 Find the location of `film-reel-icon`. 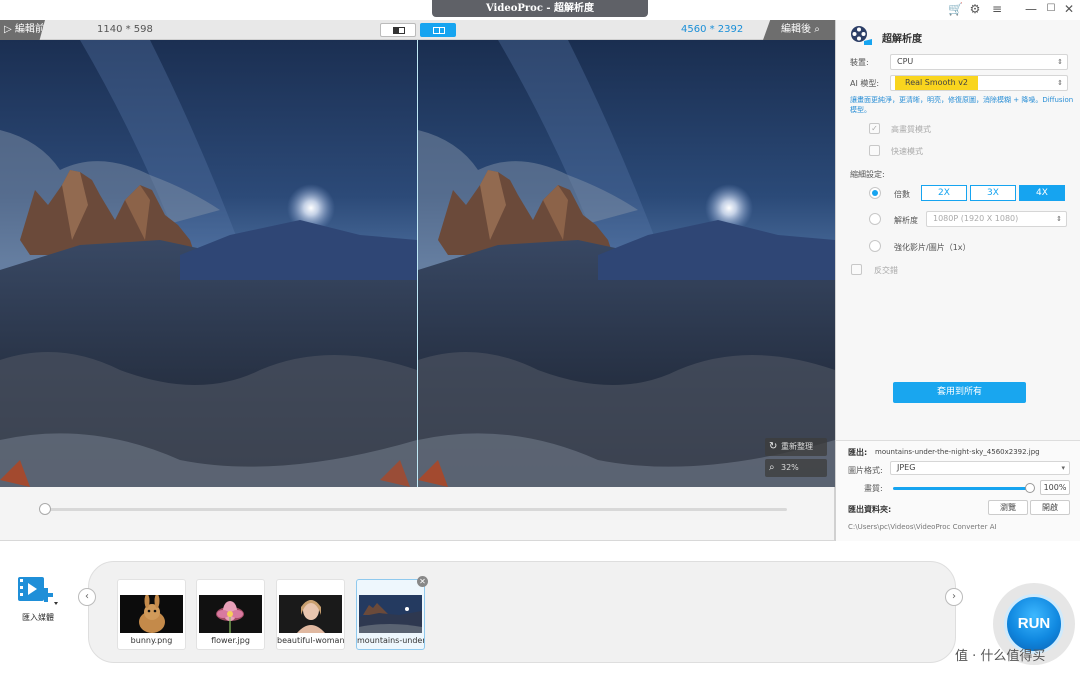

film-reel-icon is located at coordinates (861, 35).